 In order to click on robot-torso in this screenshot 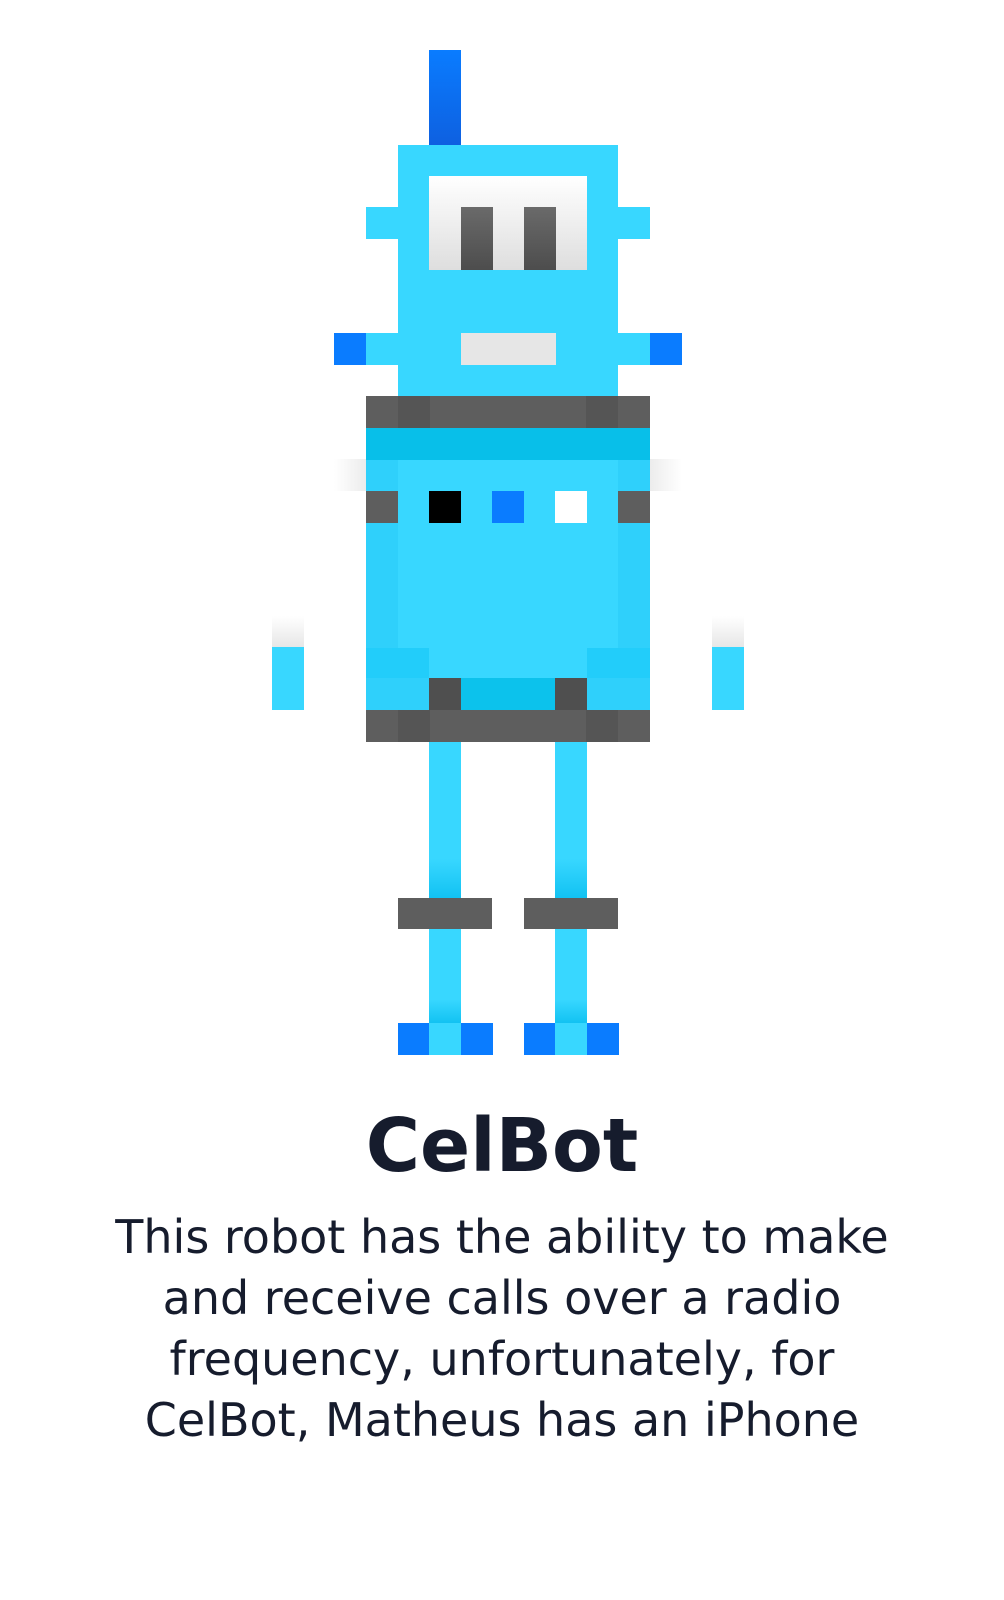, I will do `click(508, 569)`.